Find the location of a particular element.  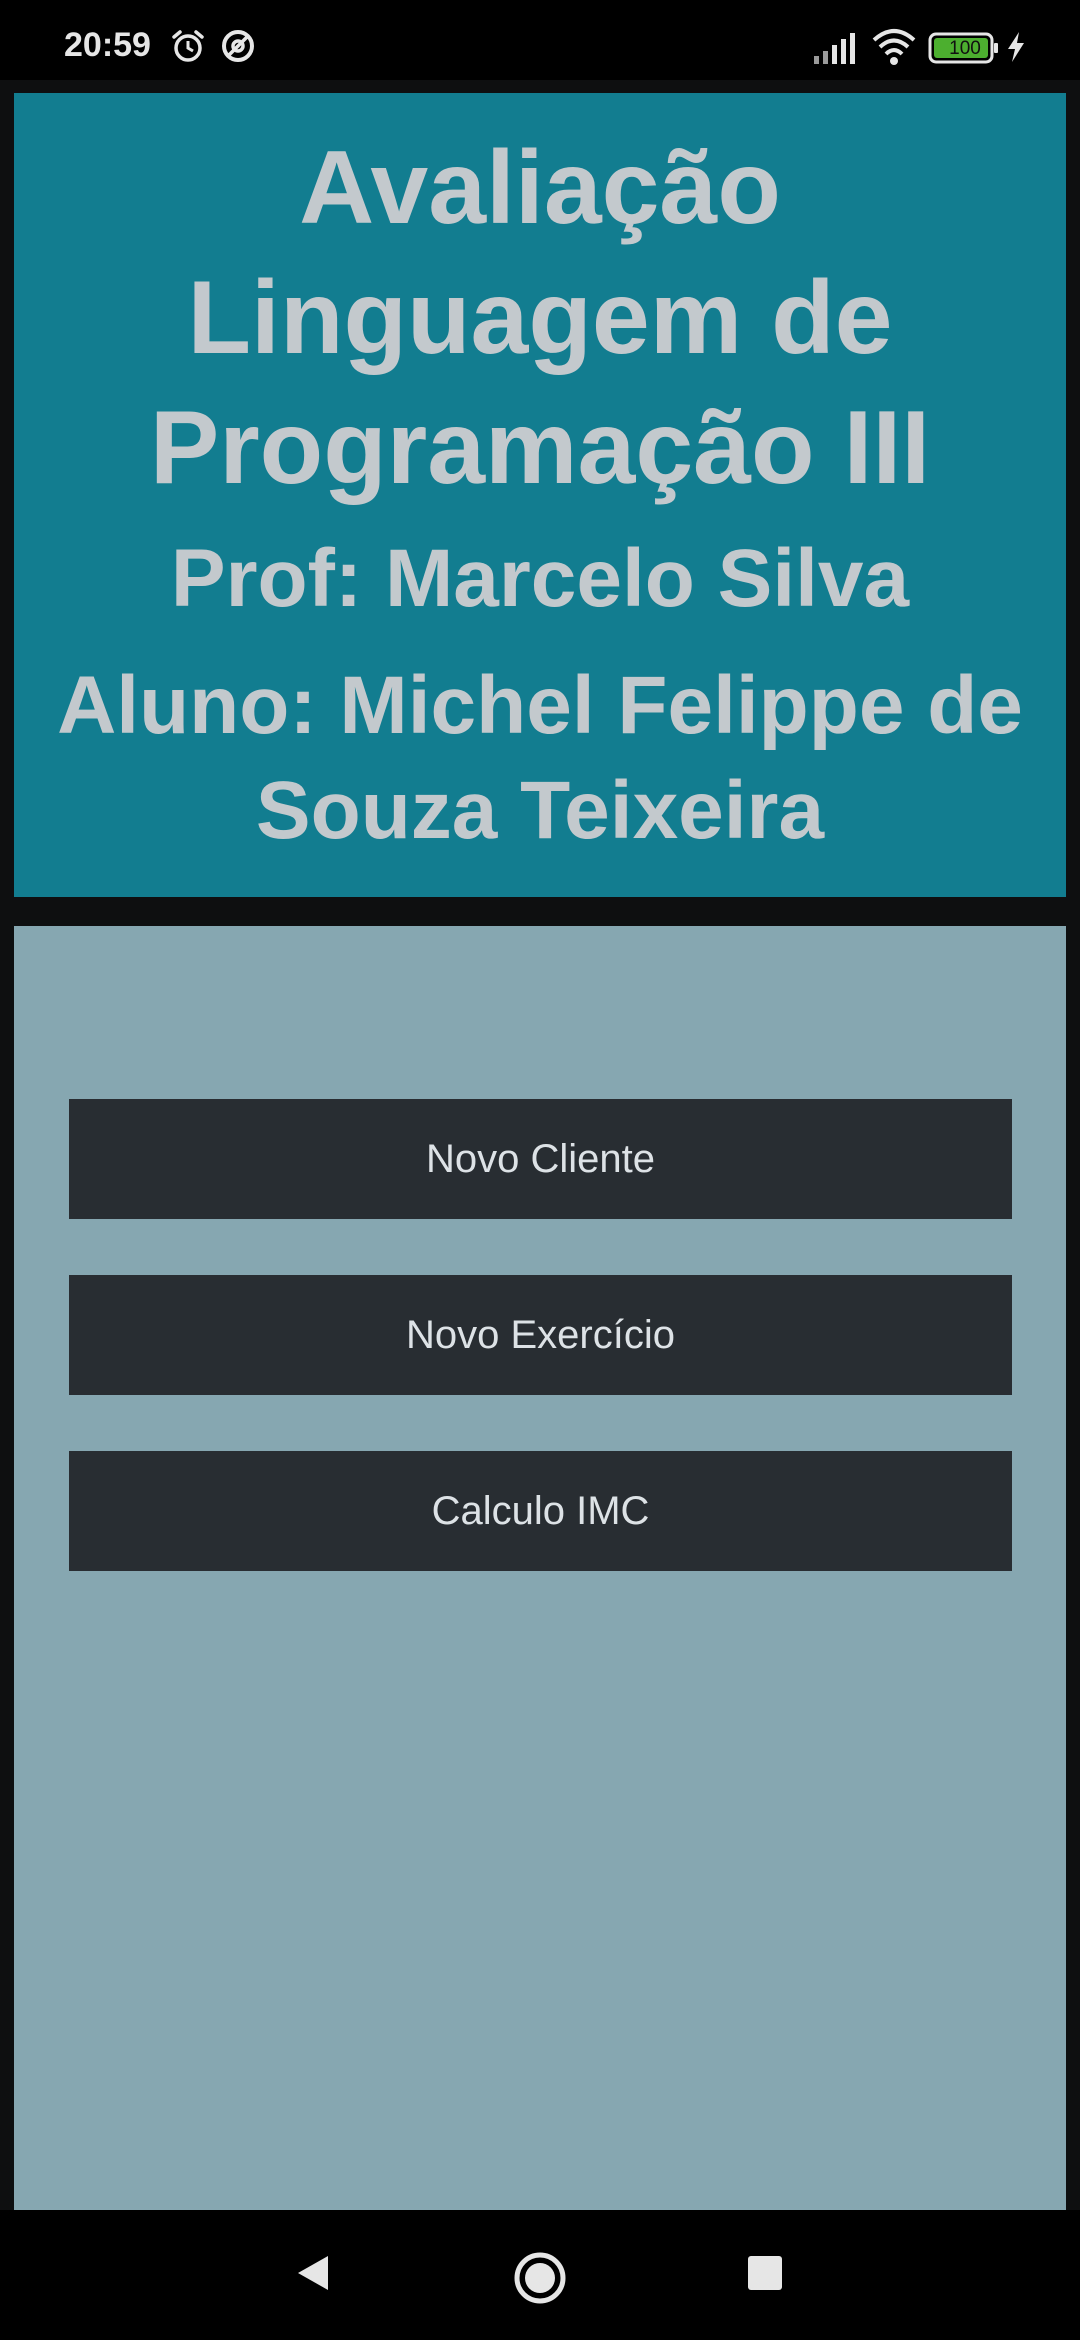

battery-level: 100 is located at coordinates (965, 48).